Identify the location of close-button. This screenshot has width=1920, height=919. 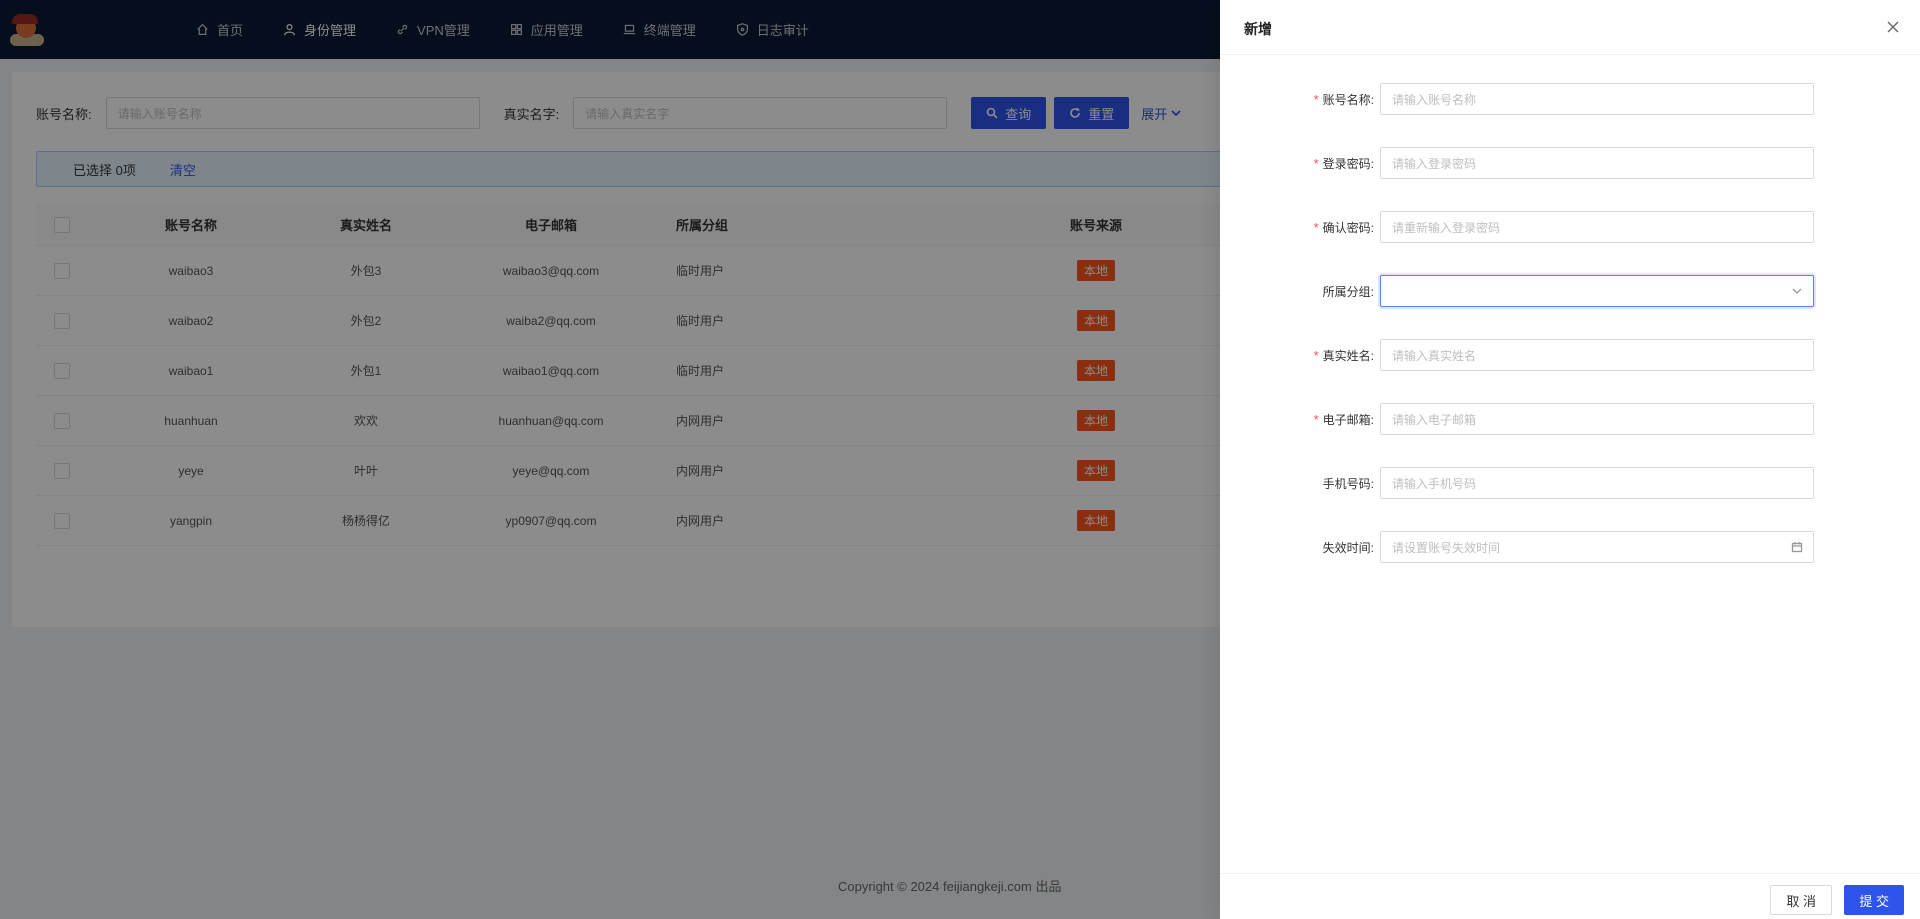
(1893, 27).